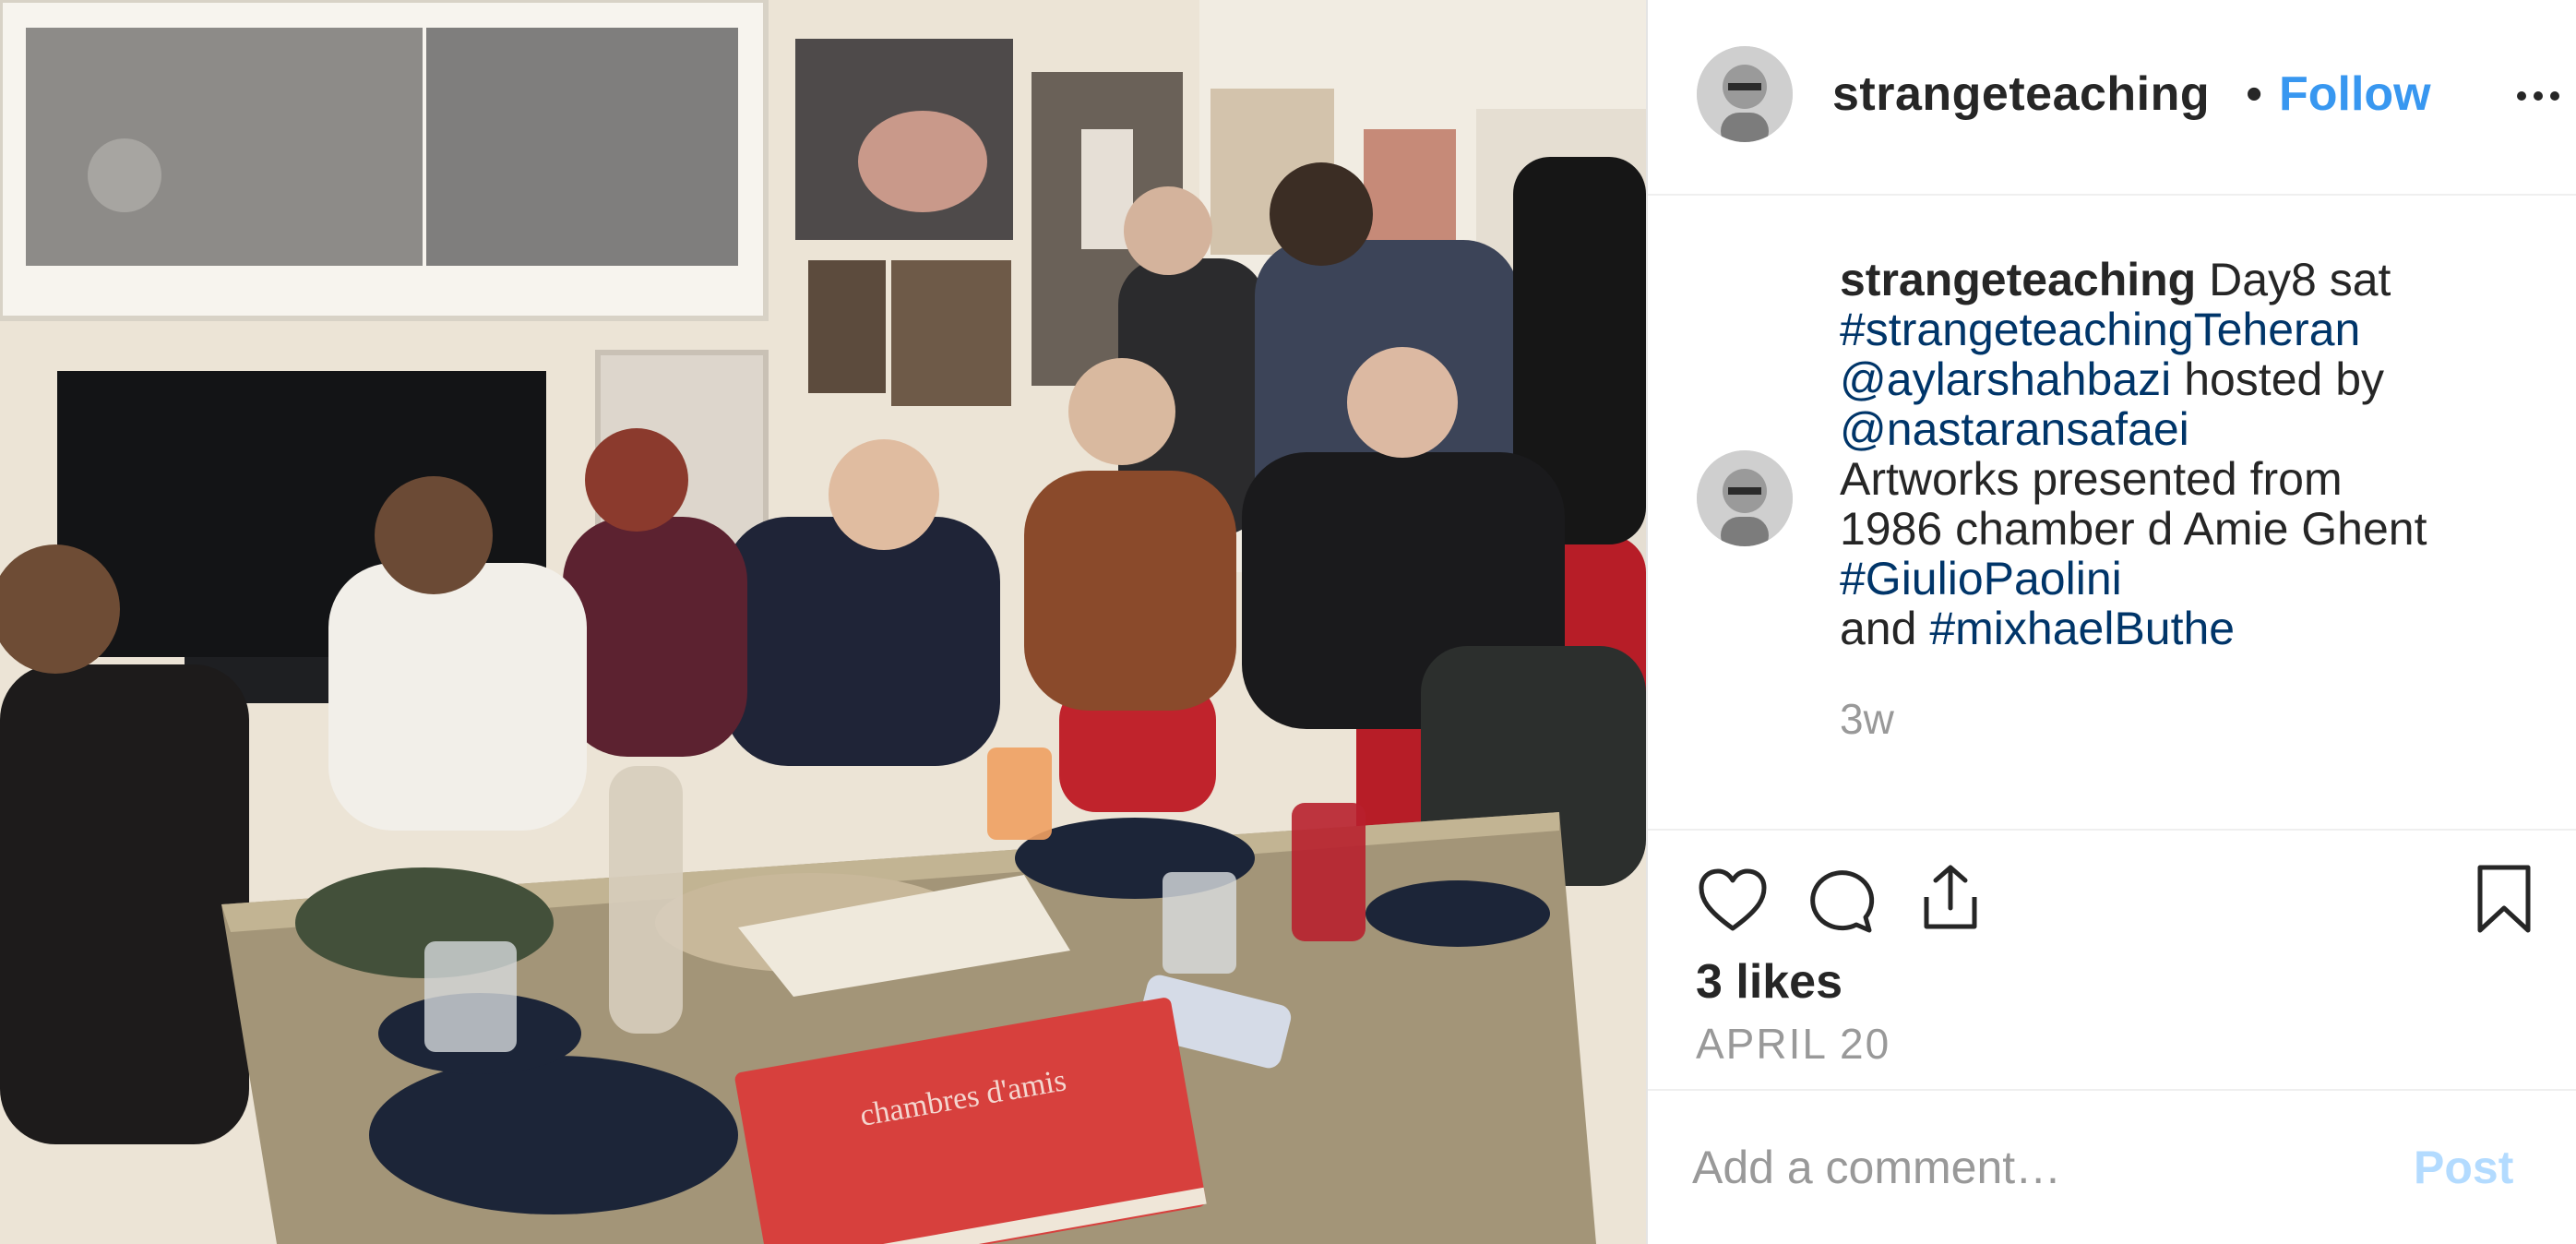 The image size is (2576, 1244). What do you see at coordinates (2015, 429) in the screenshot?
I see `mention-link: @nastaransafaei` at bounding box center [2015, 429].